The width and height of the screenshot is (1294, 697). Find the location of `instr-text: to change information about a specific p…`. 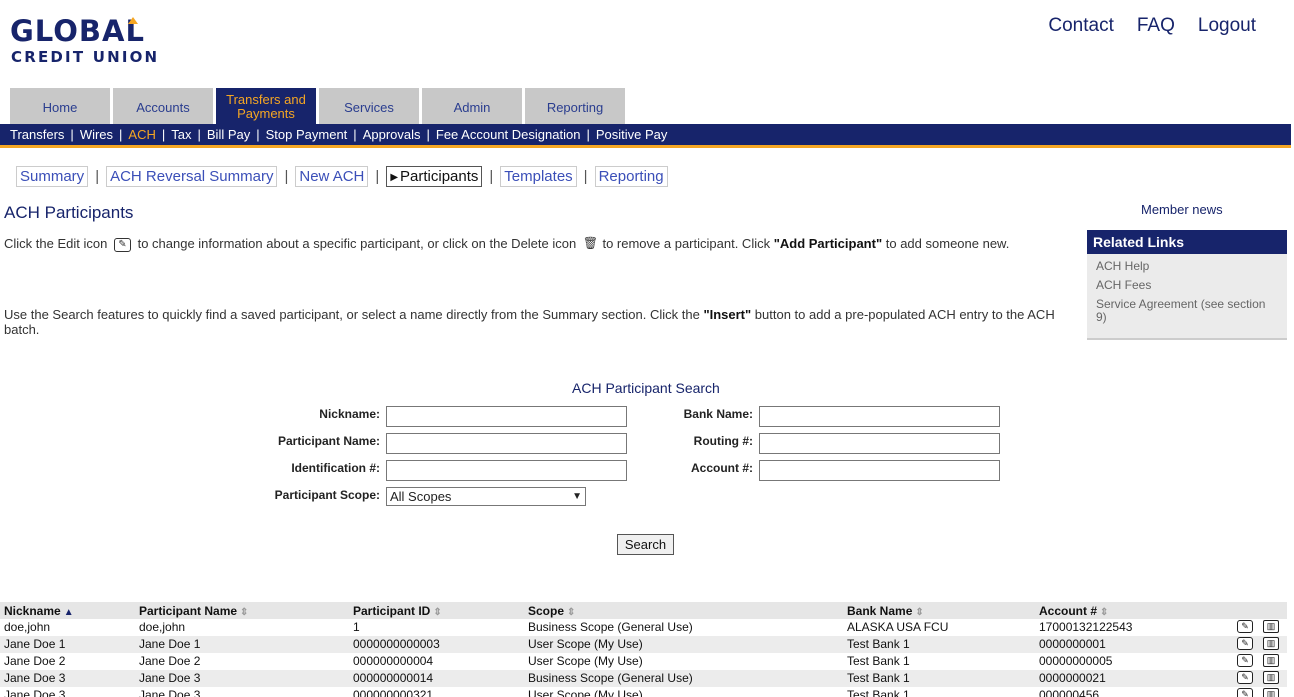

instr-text: to change information about a specific p… is located at coordinates (357, 243).